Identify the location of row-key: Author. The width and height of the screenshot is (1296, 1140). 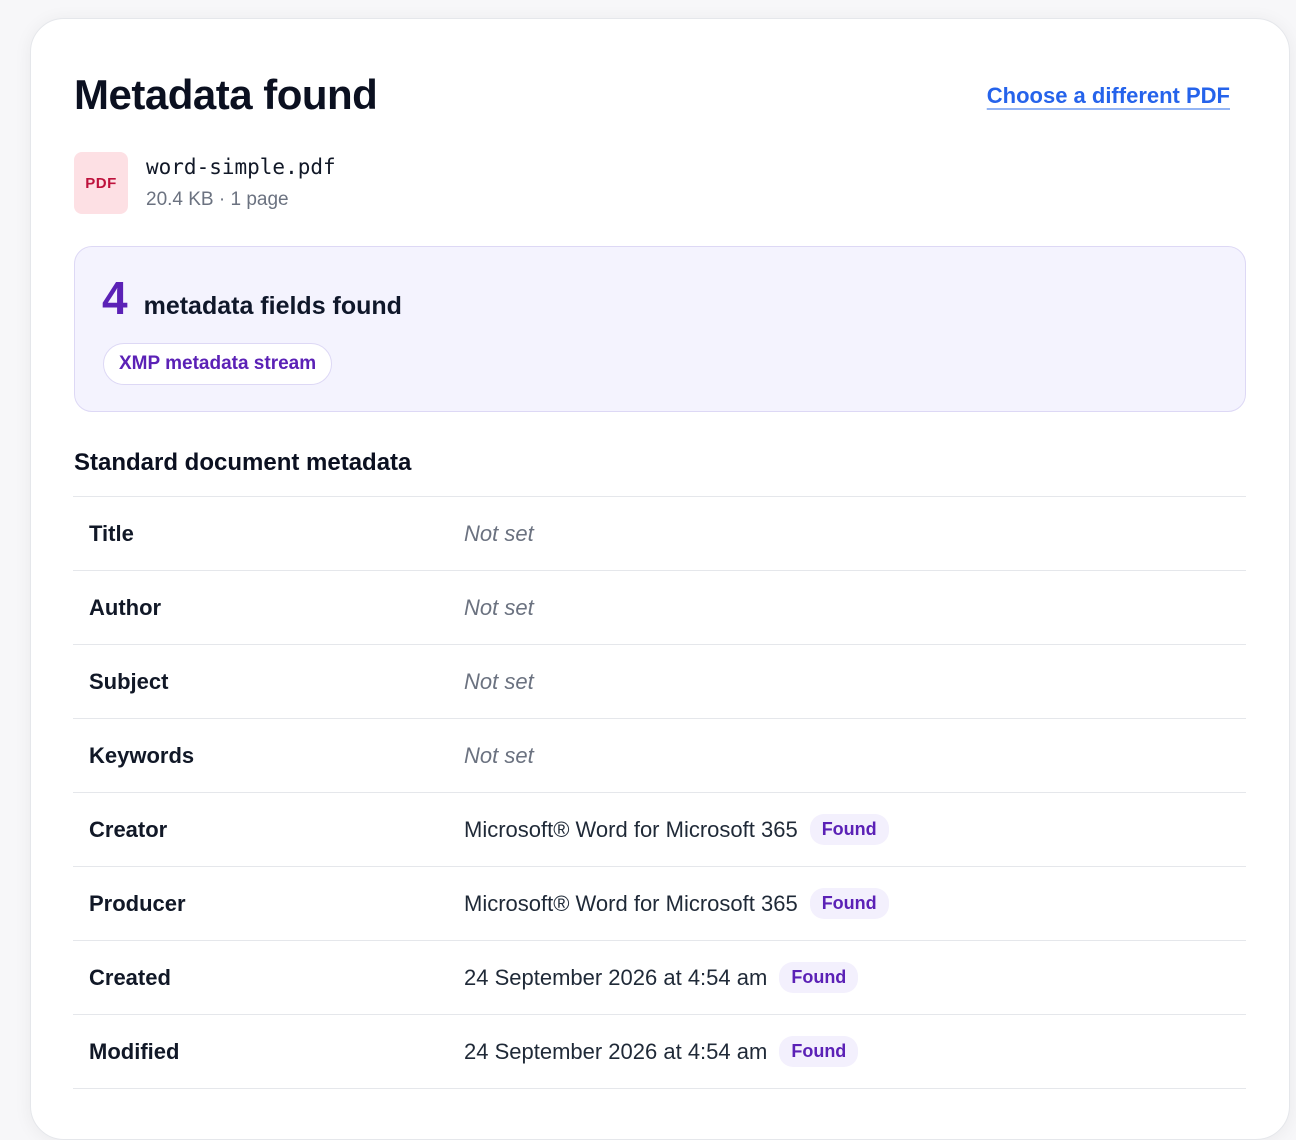
(125, 607).